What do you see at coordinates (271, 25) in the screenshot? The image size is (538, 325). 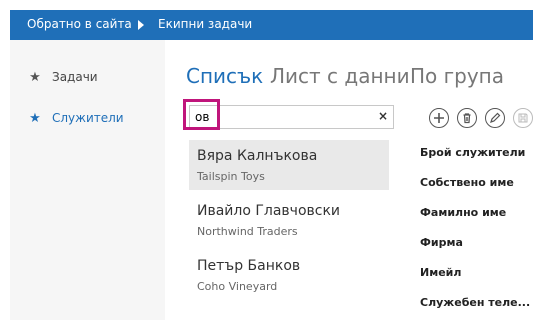 I see `top-navigation-bar: Обратно в сайта Екипни задачи` at bounding box center [271, 25].